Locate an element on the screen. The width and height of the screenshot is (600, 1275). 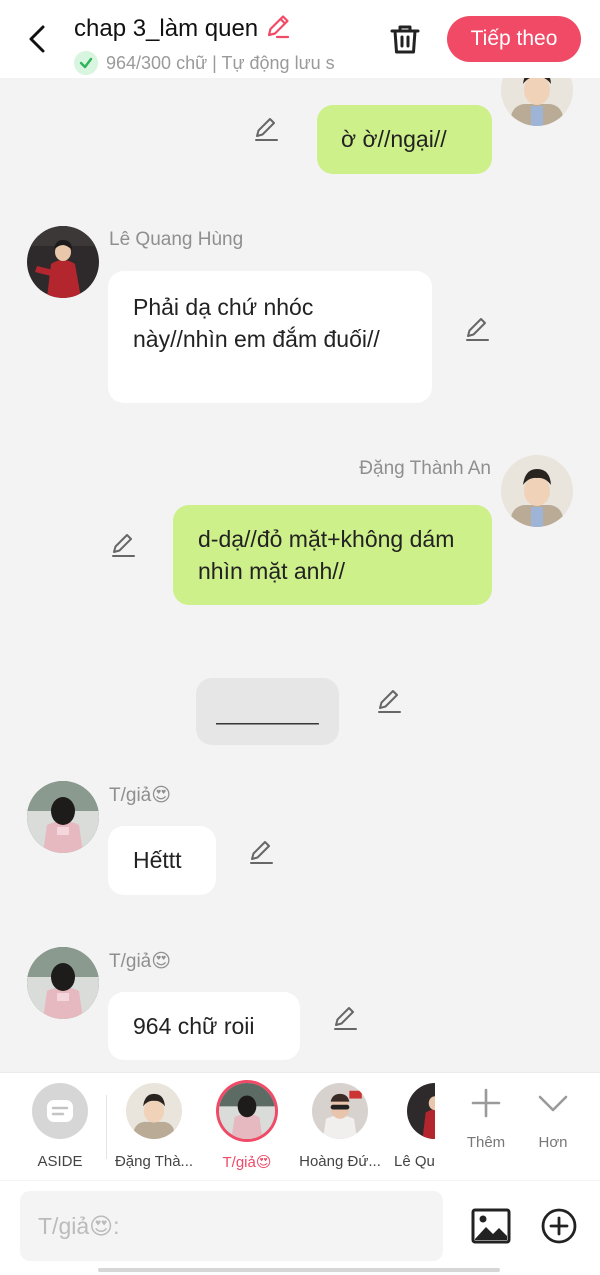
more-options-button is located at coordinates (559, 1226).